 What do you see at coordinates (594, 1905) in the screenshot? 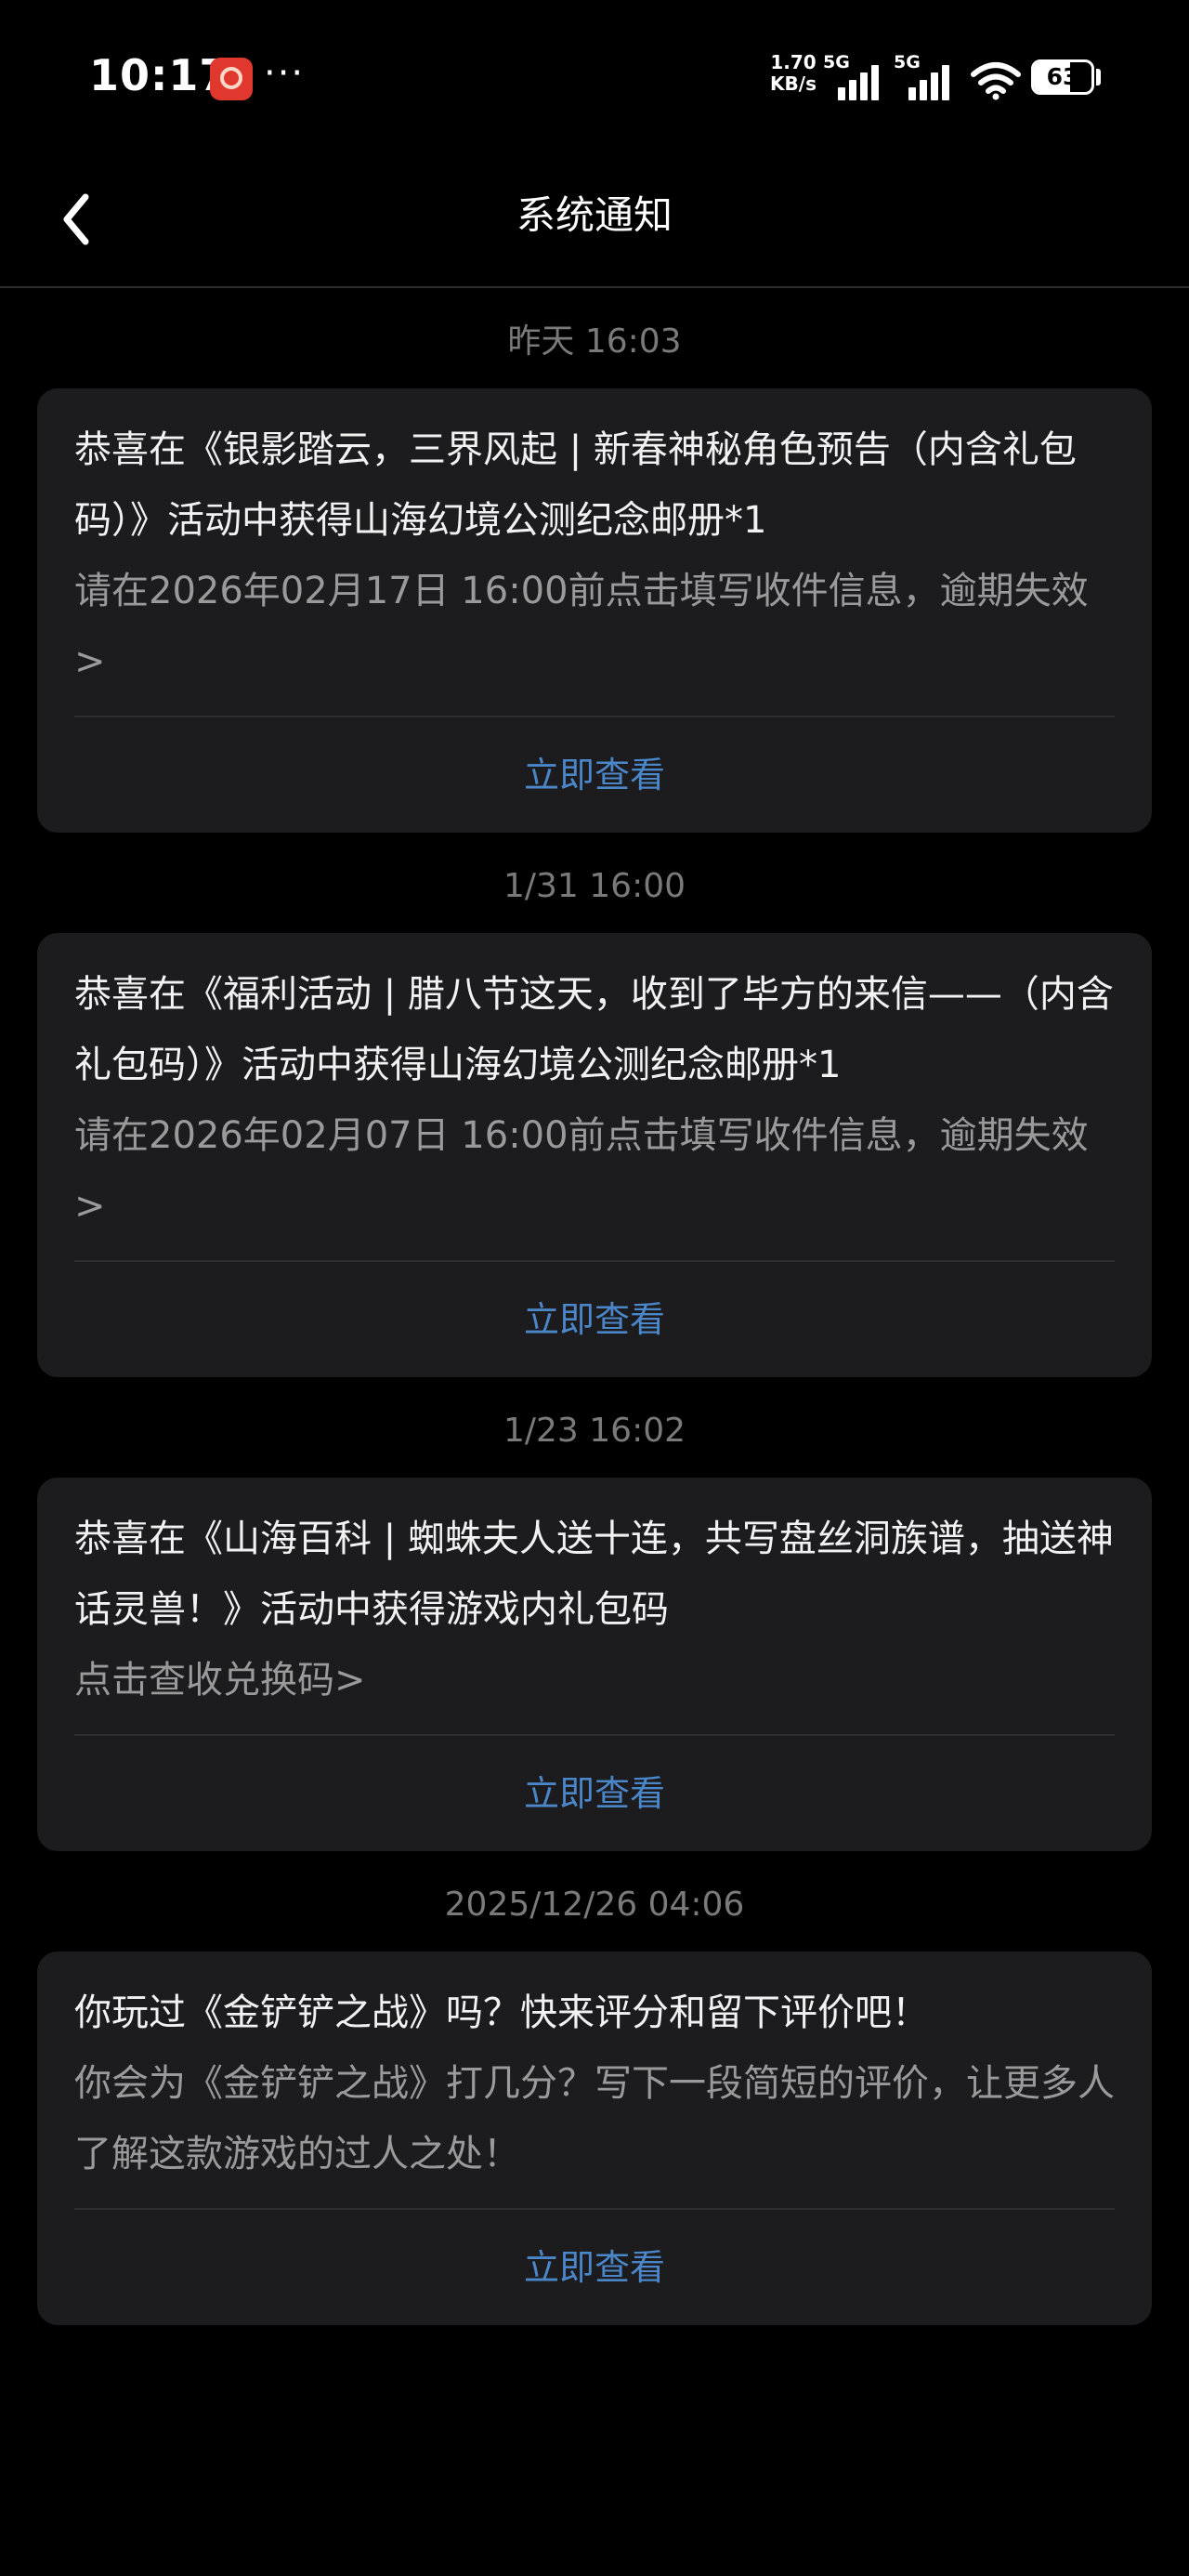
I see `notification-time: 2025/12/26 04:06` at bounding box center [594, 1905].